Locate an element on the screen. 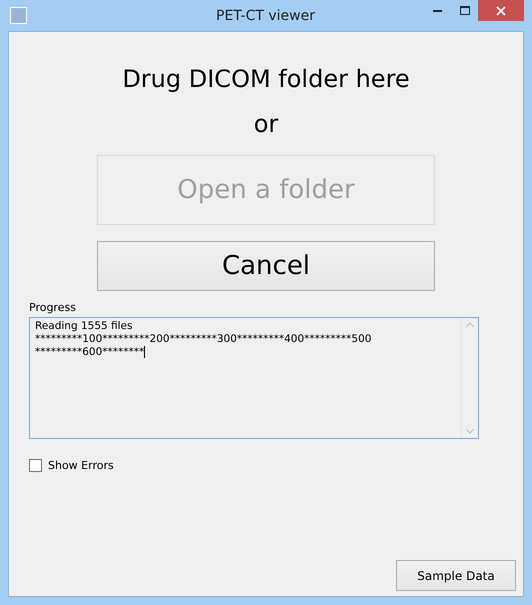  maximize-icon is located at coordinates (465, 10).